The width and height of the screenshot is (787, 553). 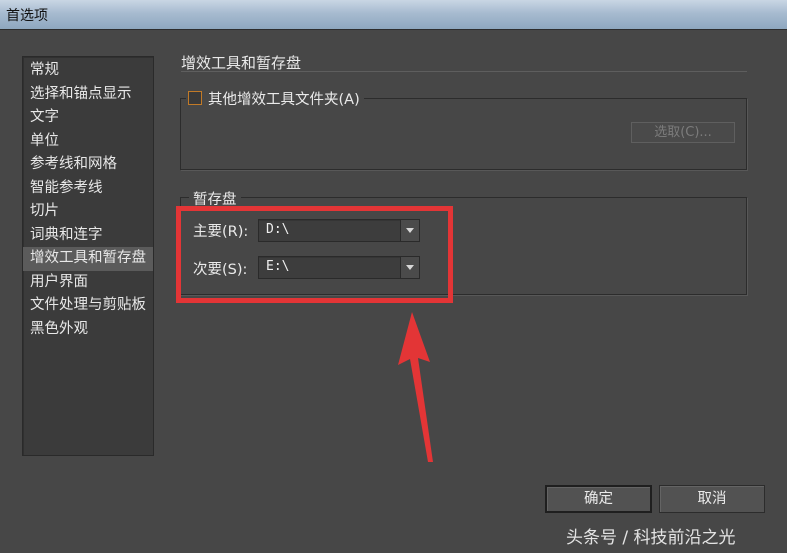 What do you see at coordinates (651, 538) in the screenshot?
I see `watermark-text: 头条号 / 科技前沿之光` at bounding box center [651, 538].